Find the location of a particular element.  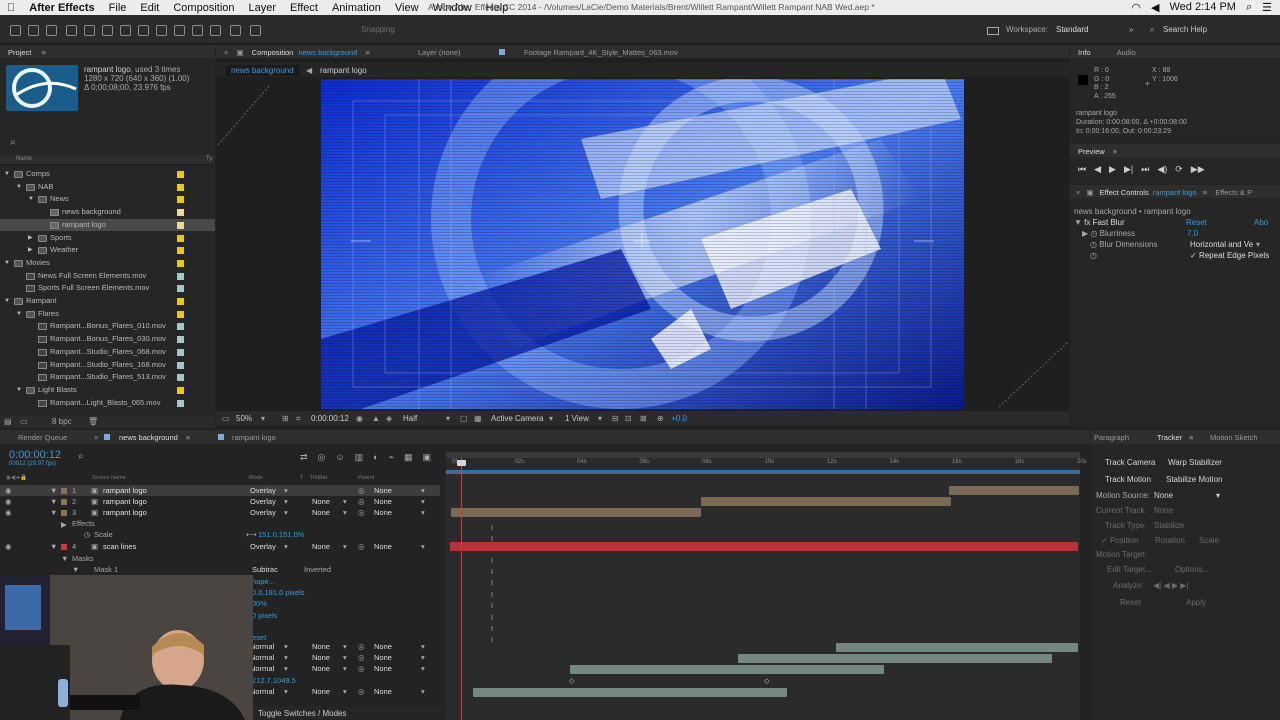

paragraph-tab: Paragraph is located at coordinates (1111, 437).